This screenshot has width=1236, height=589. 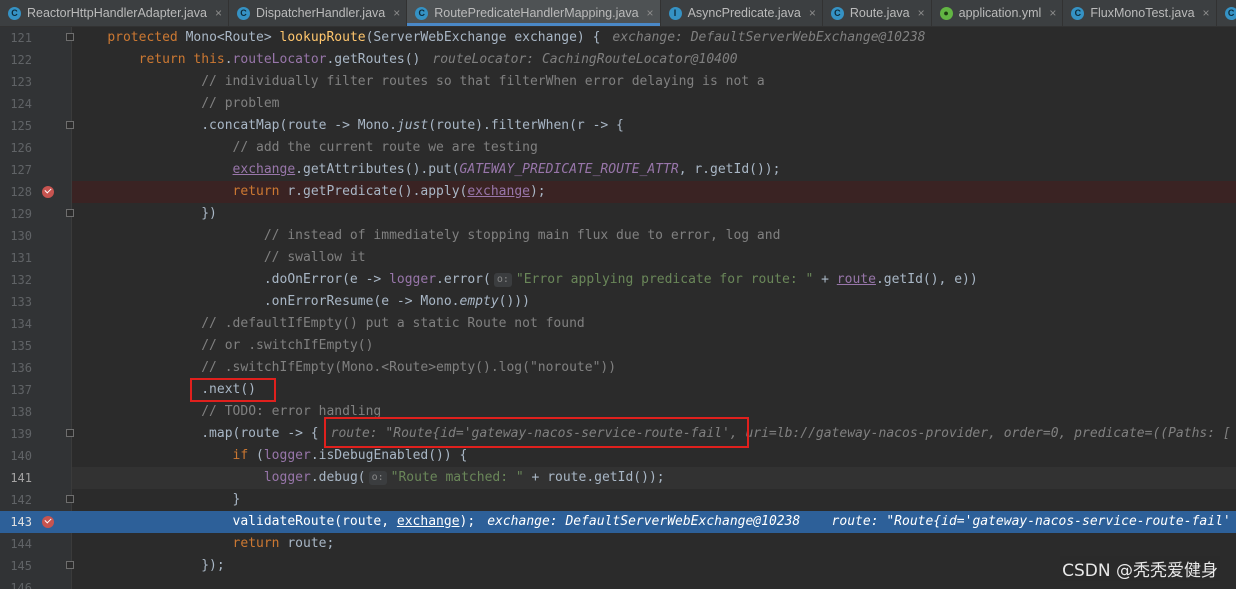 I want to click on line-gutter: 121, so click(x=37, y=38).